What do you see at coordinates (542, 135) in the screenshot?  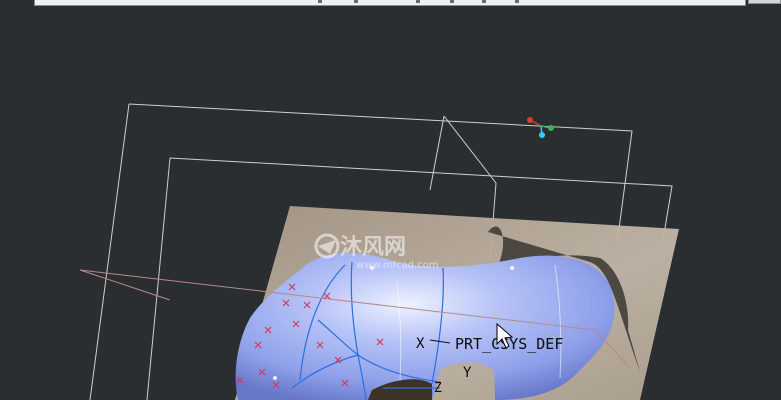 I see `triad-z-end` at bounding box center [542, 135].